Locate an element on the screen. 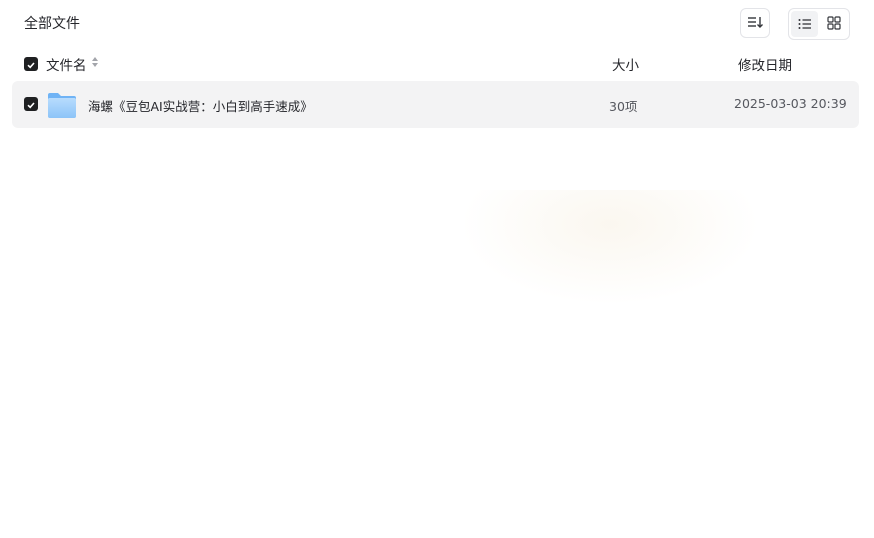 This screenshot has height=538, width=874. column-header-size: 大小 is located at coordinates (625, 64).